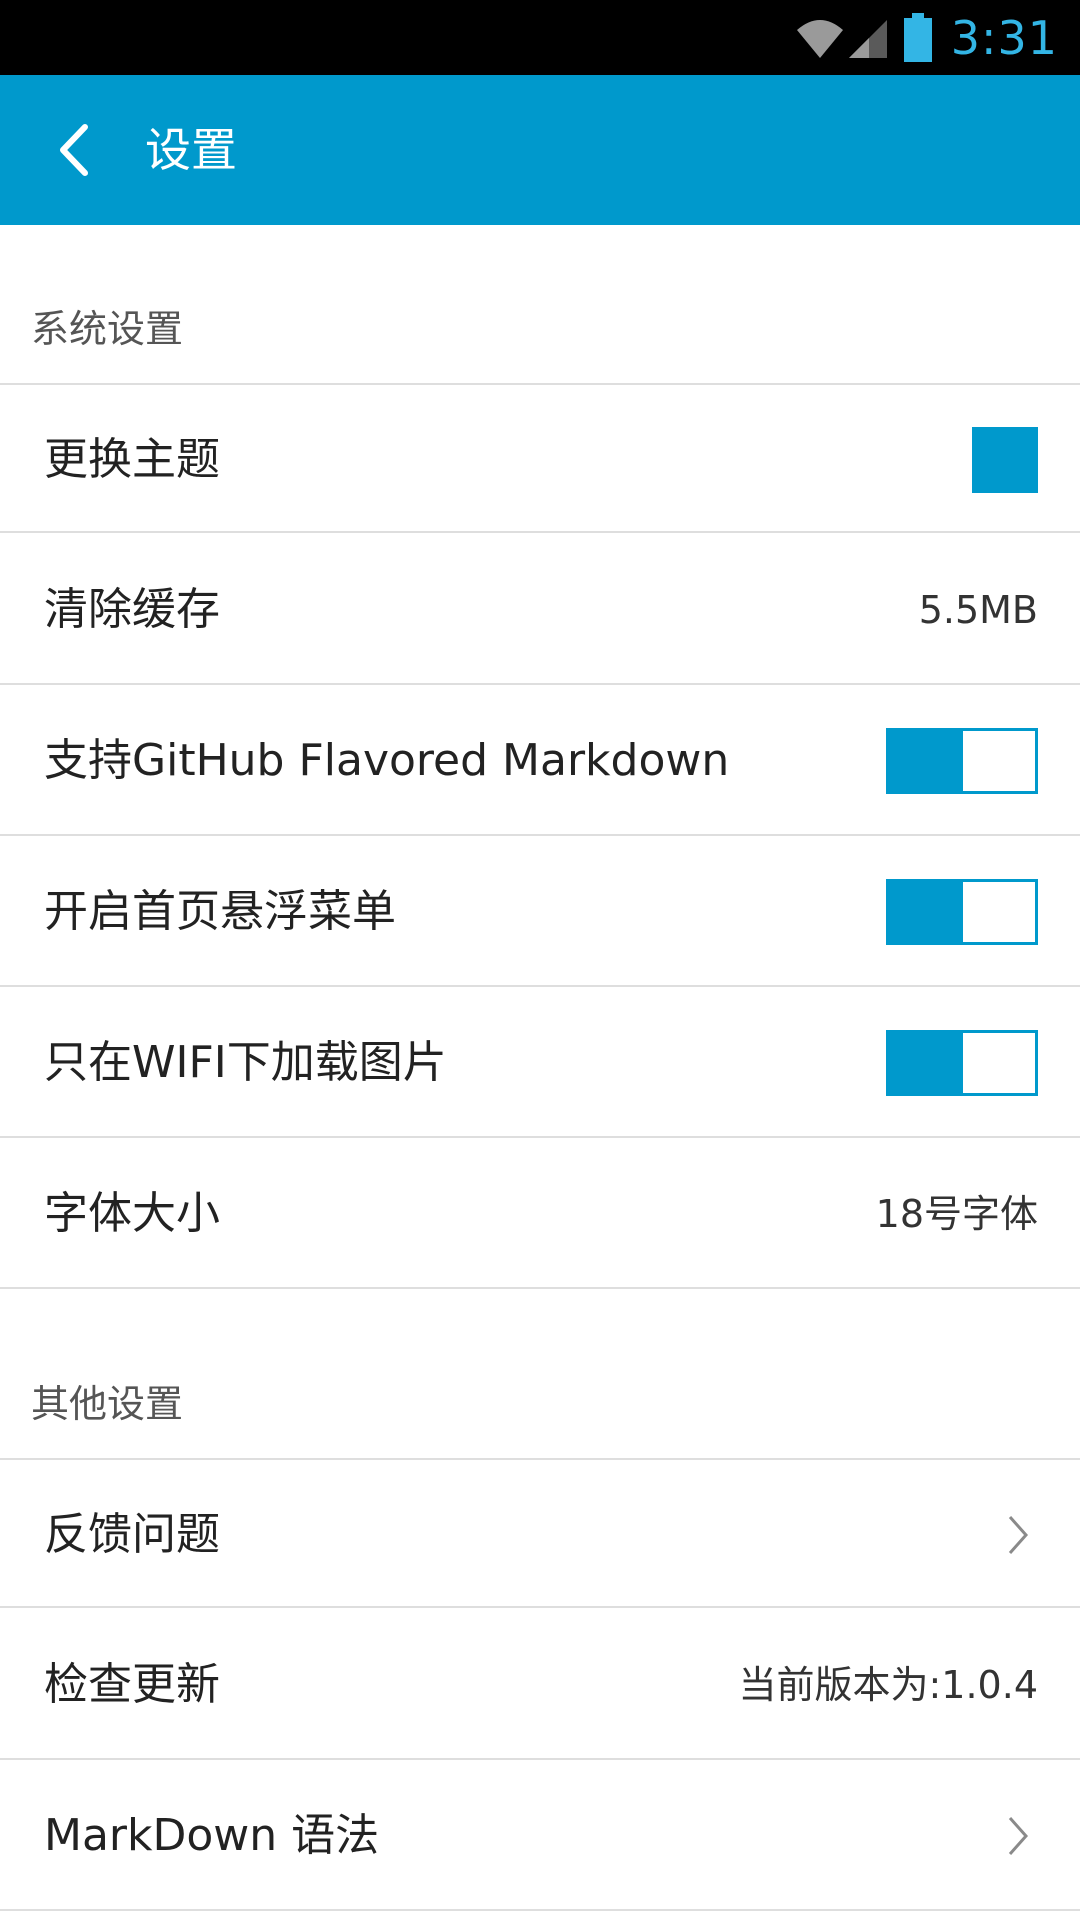 The height and width of the screenshot is (1920, 1080). Describe the element at coordinates (1005, 460) in the screenshot. I see `theme-color-swatch` at that location.